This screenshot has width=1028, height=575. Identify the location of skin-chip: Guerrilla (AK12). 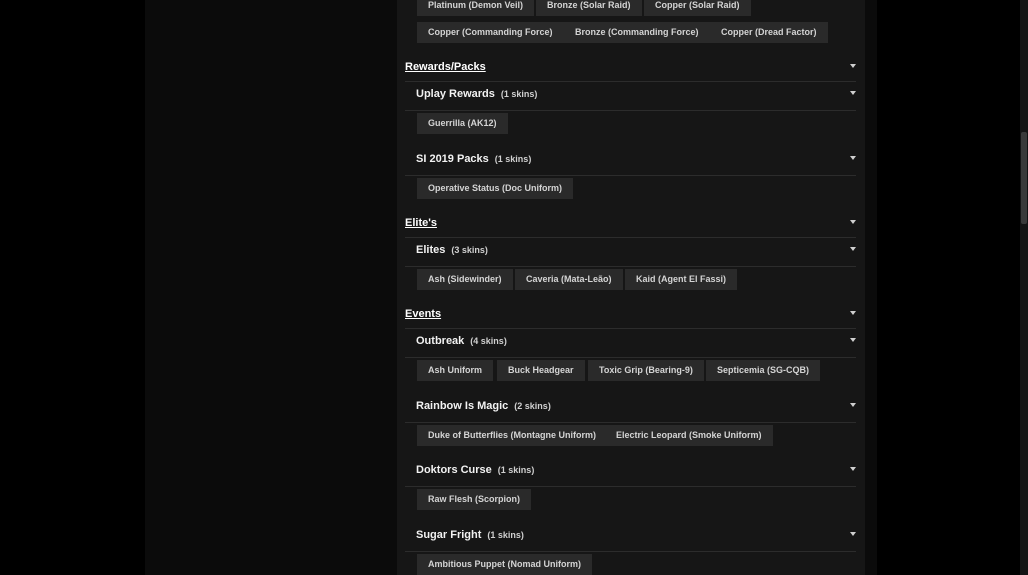
(462, 123).